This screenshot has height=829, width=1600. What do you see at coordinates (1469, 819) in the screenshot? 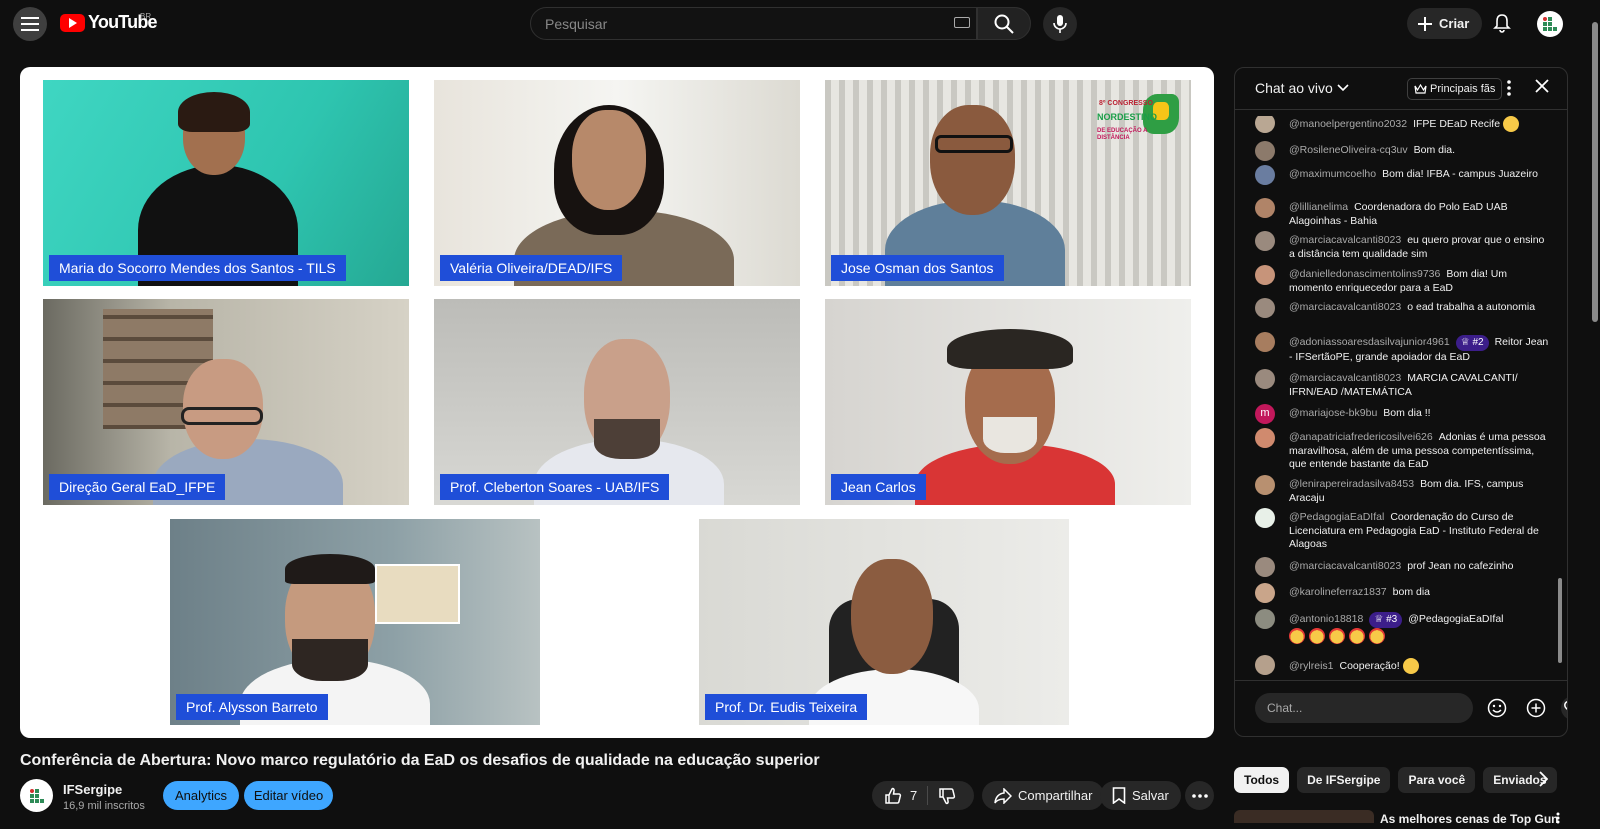
I see `recommendation-title: As melhores cenas de Top Gun` at bounding box center [1469, 819].